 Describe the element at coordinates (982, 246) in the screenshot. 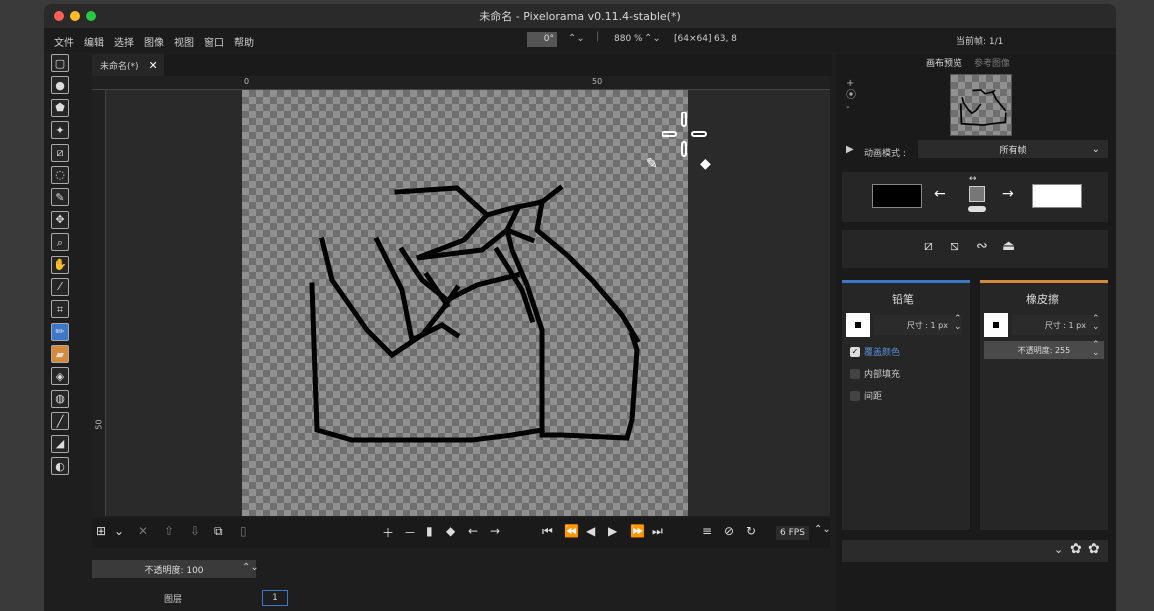

I see `pixel-perfect-icon: ∾` at that location.